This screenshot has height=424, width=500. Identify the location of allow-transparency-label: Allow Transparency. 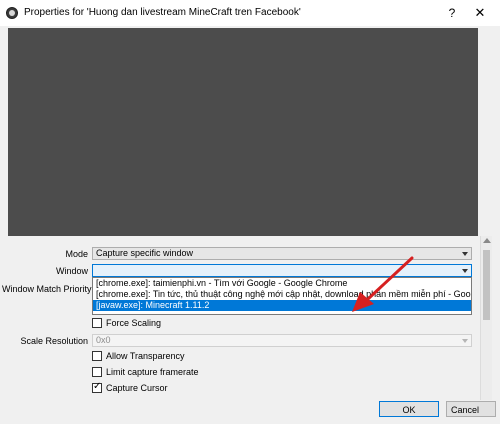
(145, 356).